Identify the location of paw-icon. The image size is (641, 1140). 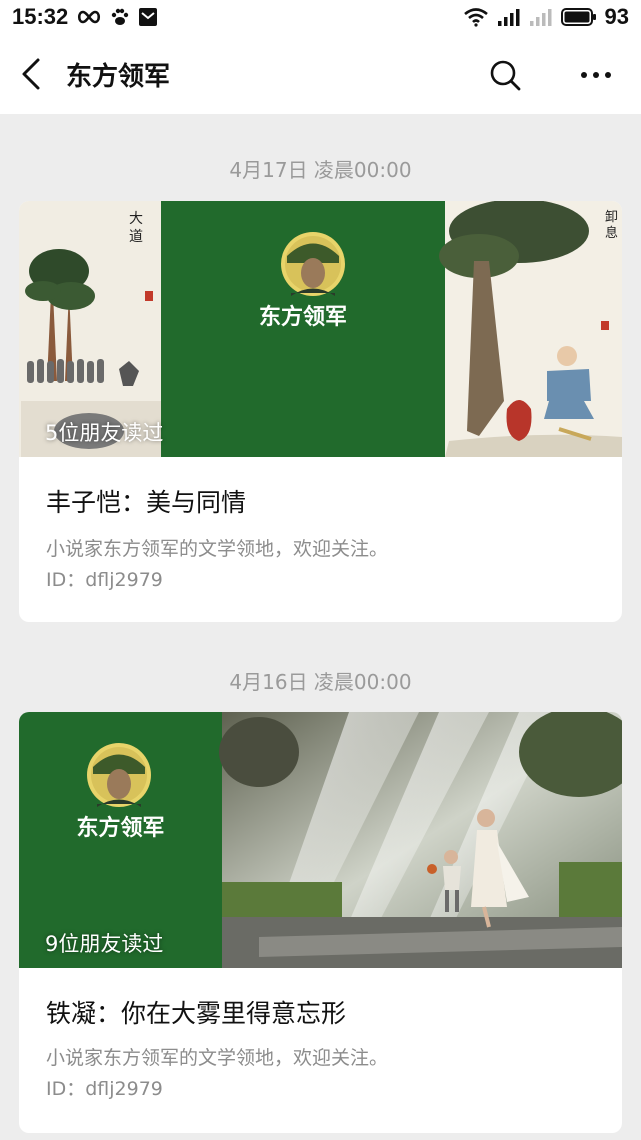
(120, 16).